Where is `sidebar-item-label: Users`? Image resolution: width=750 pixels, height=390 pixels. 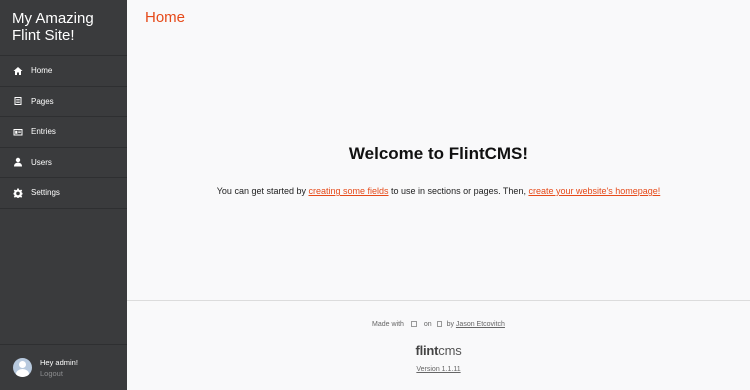
sidebar-item-label: Users is located at coordinates (41, 162).